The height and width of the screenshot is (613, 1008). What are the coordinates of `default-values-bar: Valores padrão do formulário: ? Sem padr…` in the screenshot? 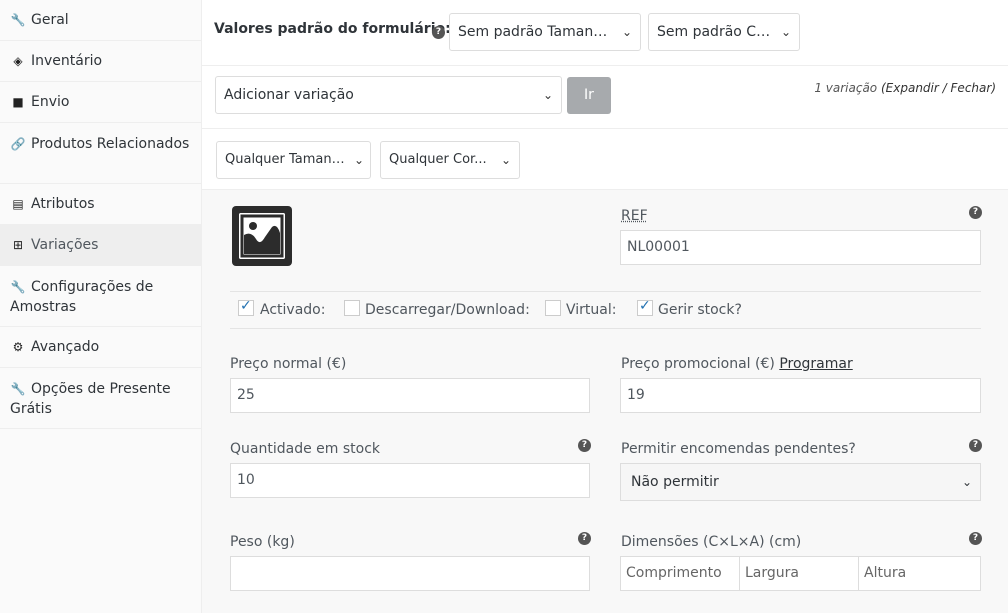 It's located at (605, 33).